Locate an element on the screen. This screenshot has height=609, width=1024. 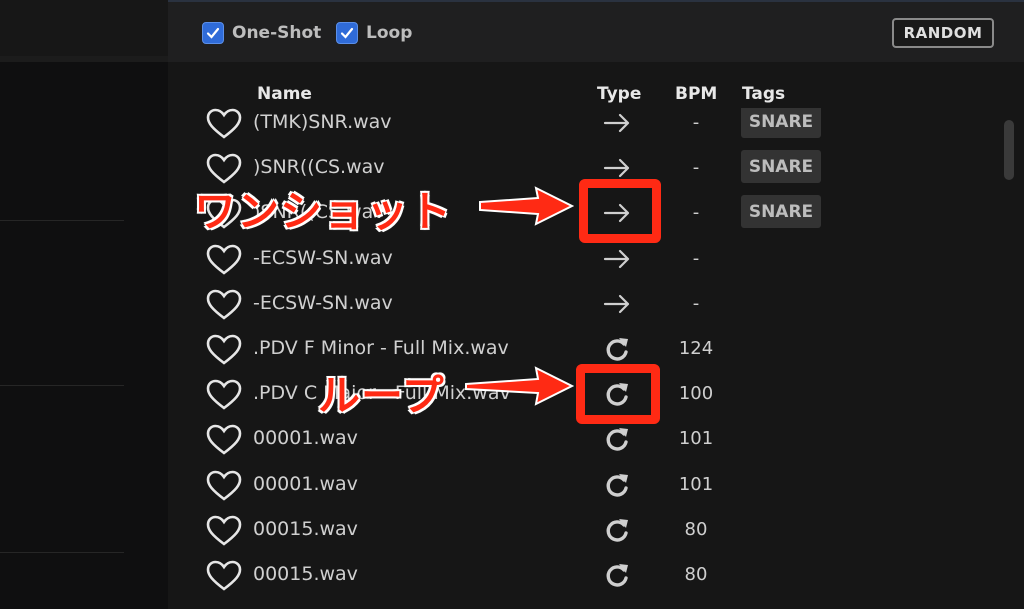
oneshot-checkbox is located at coordinates (213, 33).